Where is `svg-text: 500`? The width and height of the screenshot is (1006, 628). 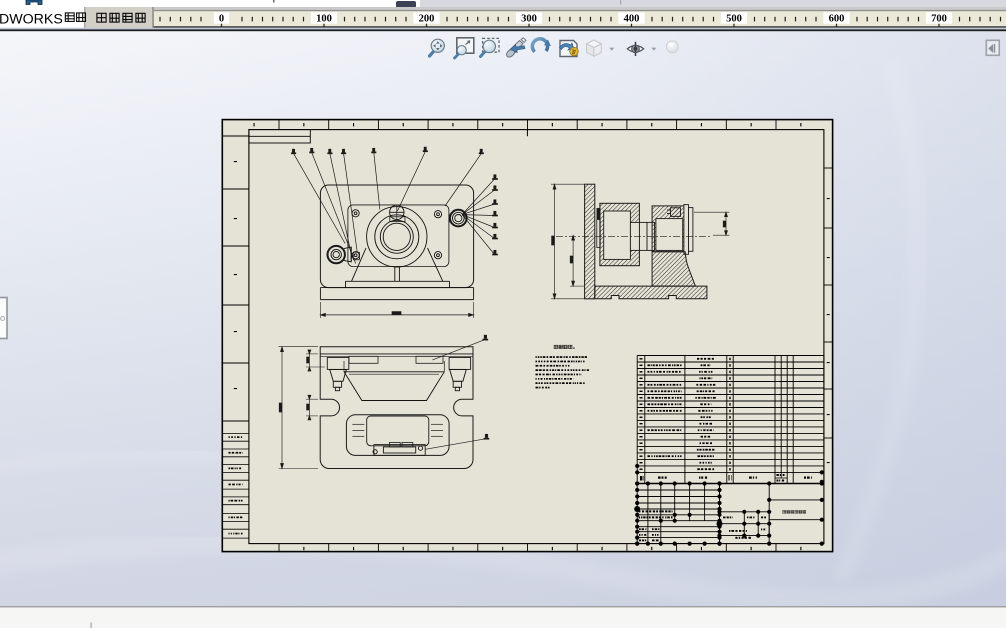 svg-text: 500 is located at coordinates (734, 19).